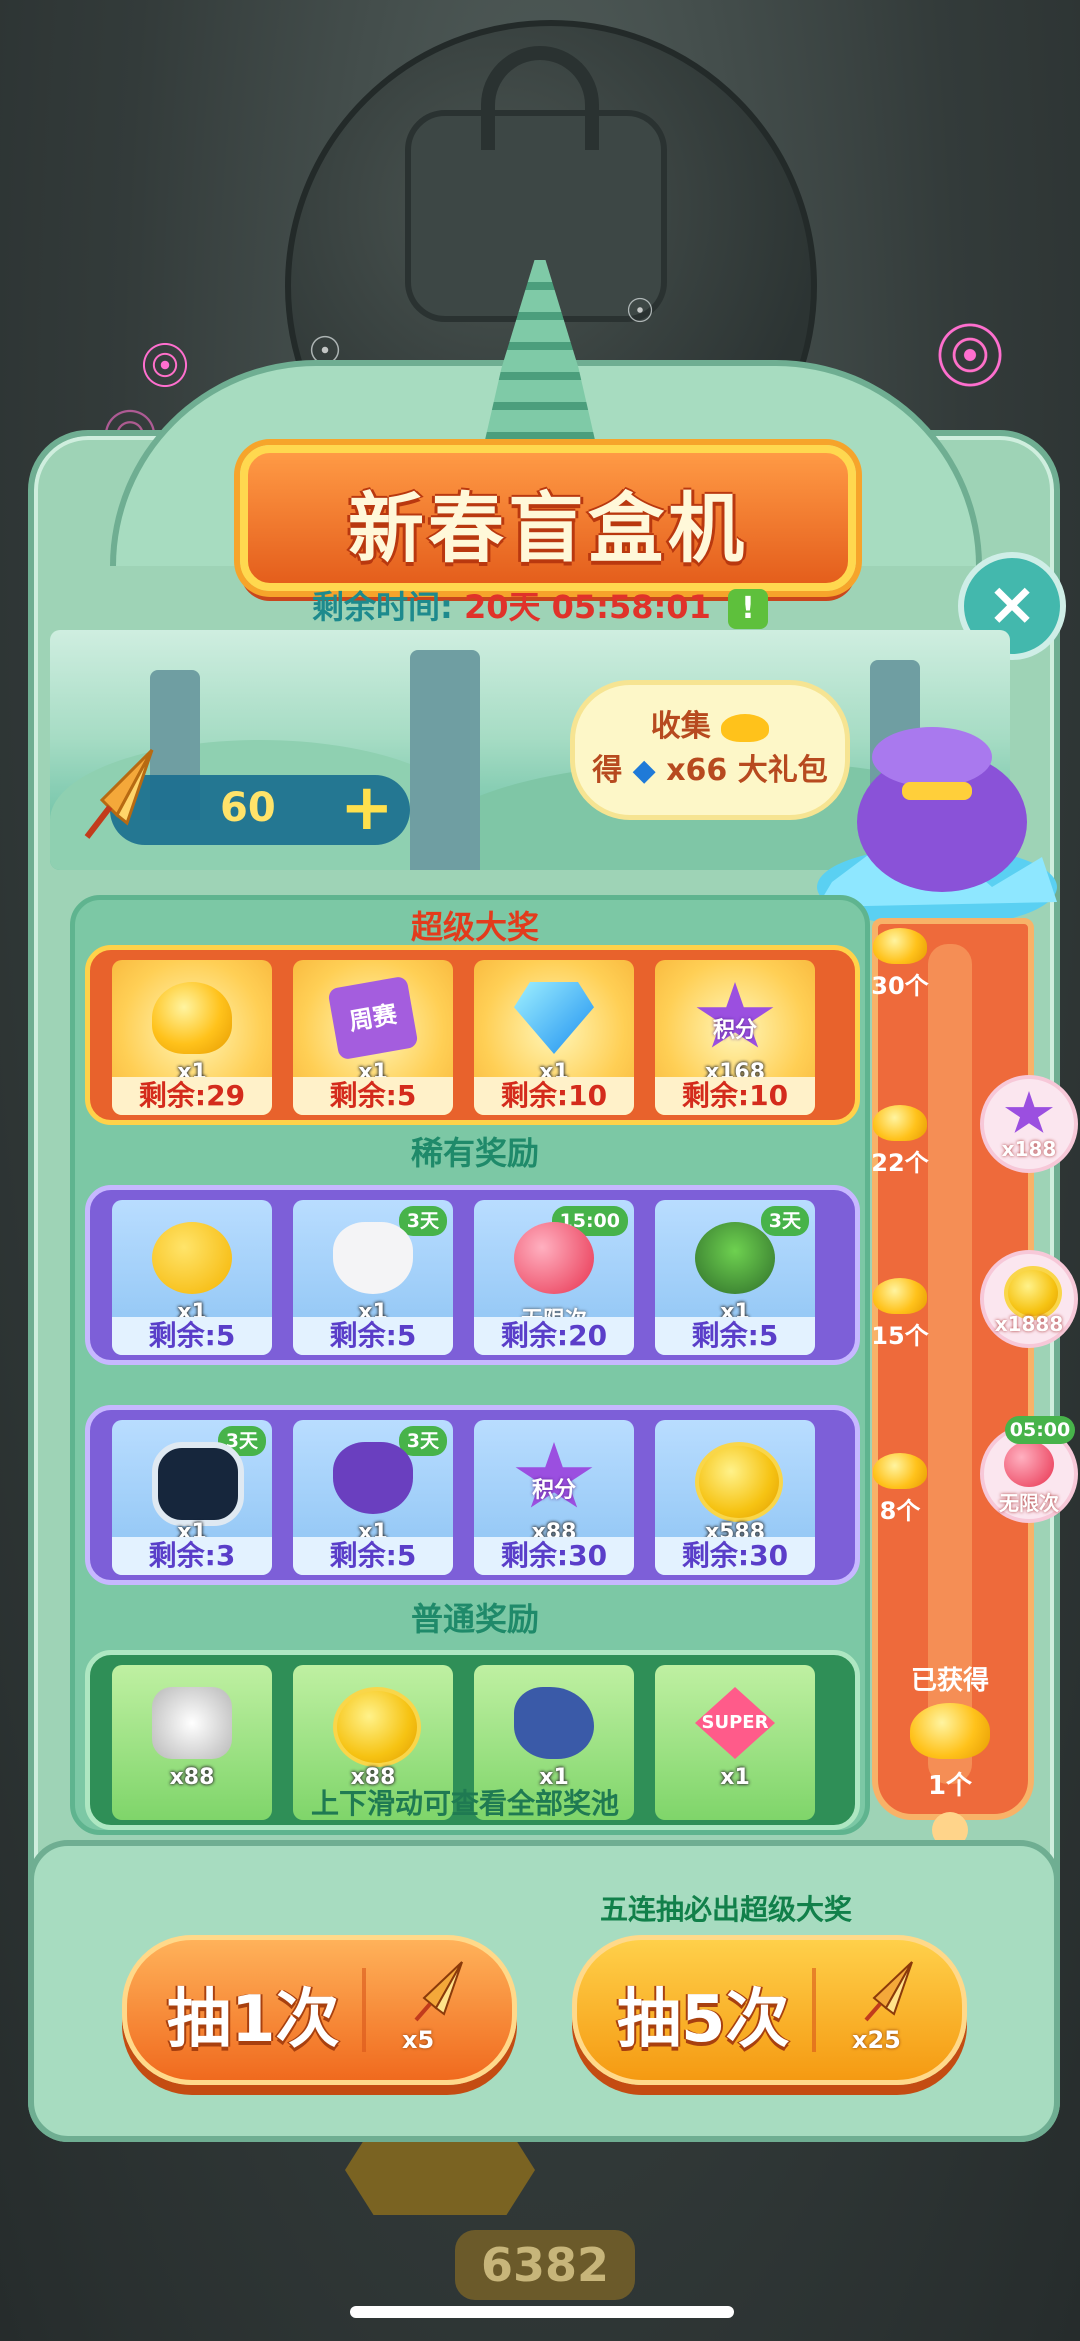  I want to click on golden-egg-icon, so click(192, 1258).